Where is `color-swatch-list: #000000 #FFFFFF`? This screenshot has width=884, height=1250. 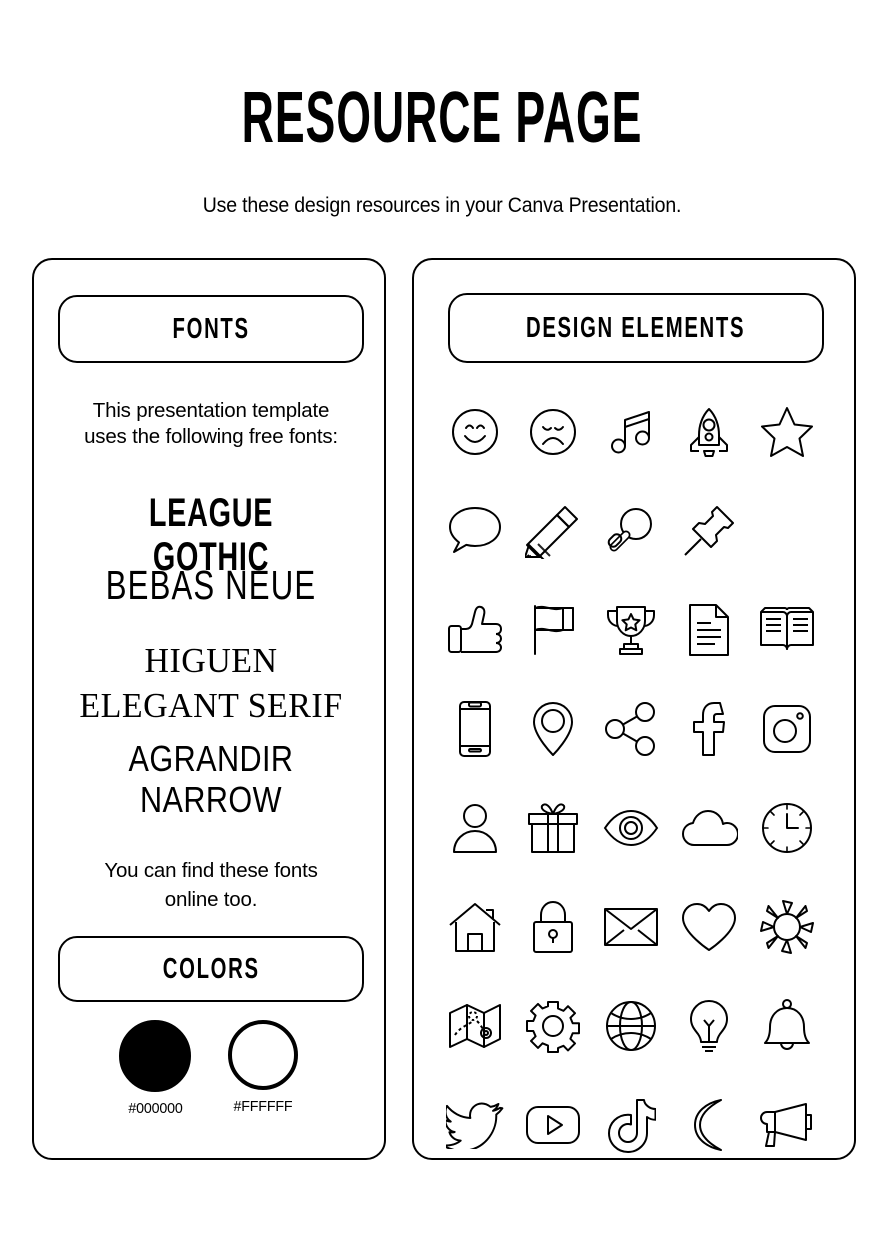
color-swatch-list: #000000 #FFFFFF is located at coordinates (209, 1069).